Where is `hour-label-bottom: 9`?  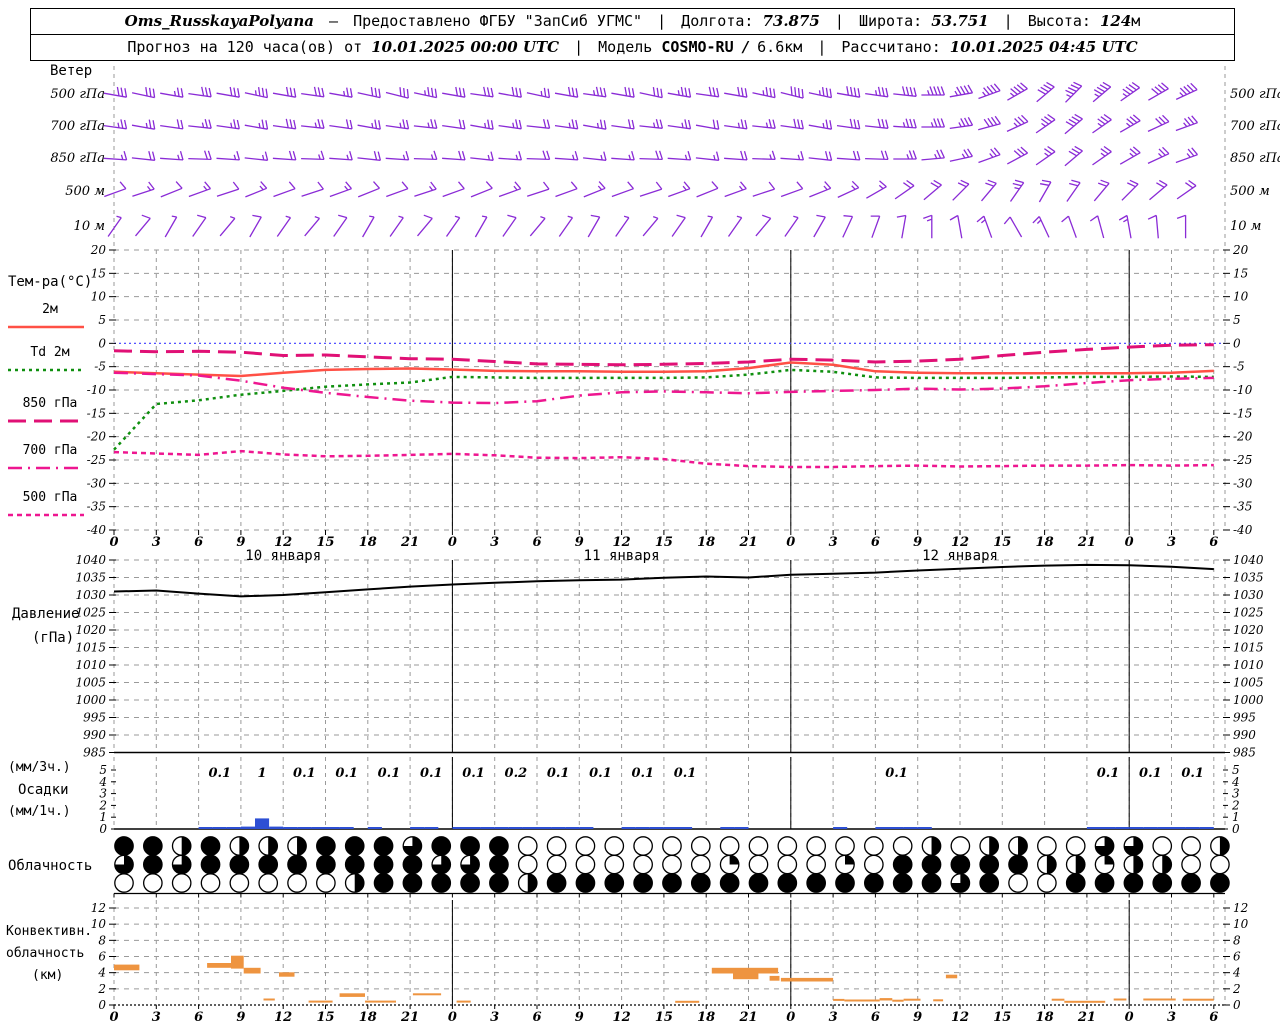
hour-label-bottom: 9 is located at coordinates (917, 1017).